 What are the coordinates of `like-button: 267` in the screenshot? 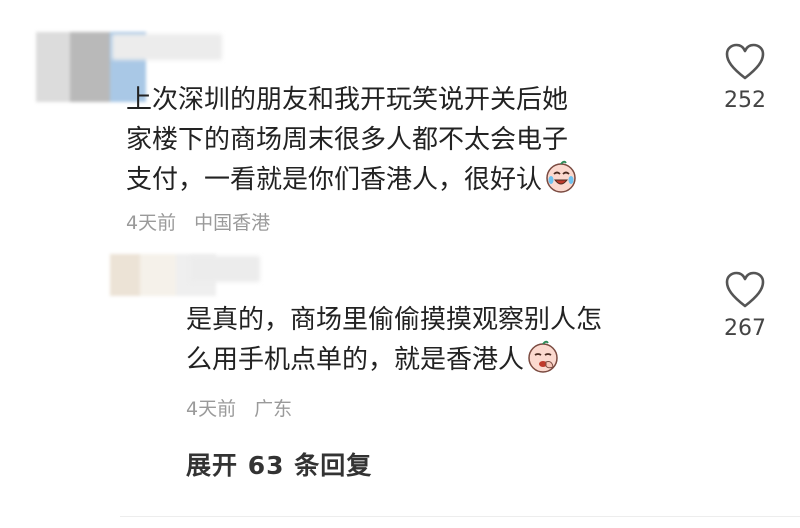 It's located at (745, 305).